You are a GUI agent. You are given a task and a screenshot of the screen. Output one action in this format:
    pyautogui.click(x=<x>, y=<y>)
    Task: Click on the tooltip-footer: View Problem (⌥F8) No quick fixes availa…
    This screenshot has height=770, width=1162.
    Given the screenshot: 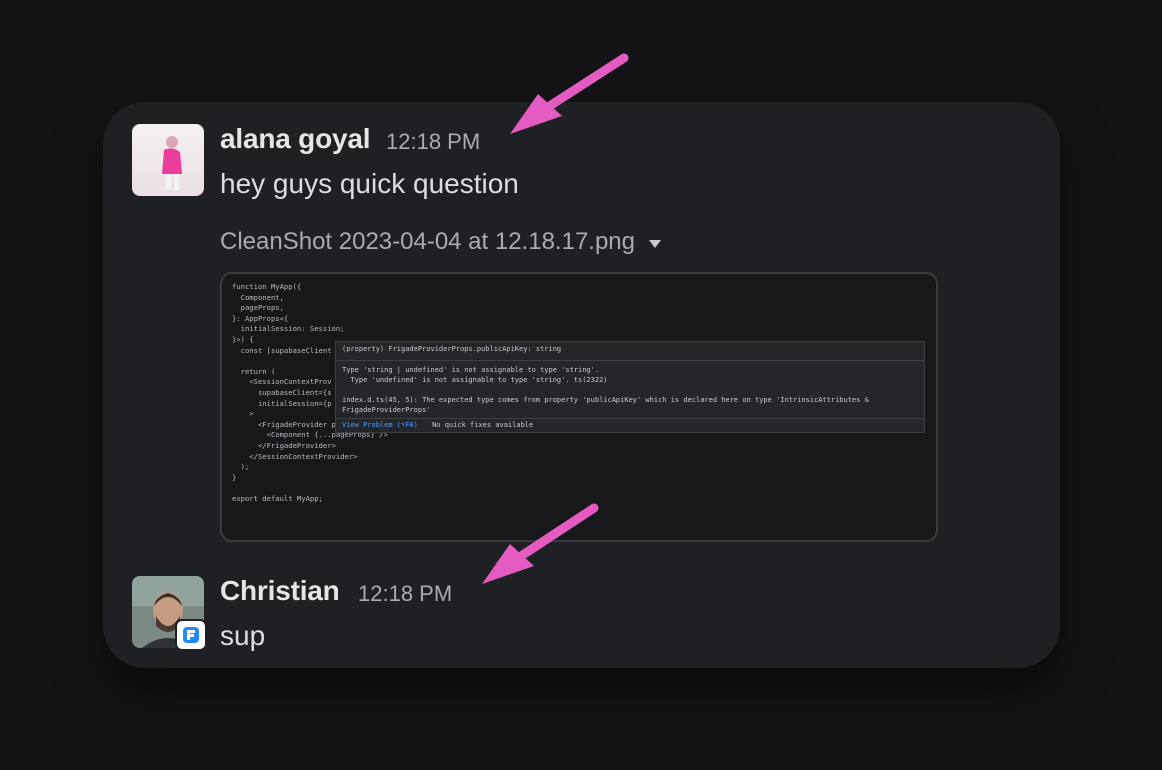 What is the action you would take?
    pyautogui.click(x=630, y=425)
    